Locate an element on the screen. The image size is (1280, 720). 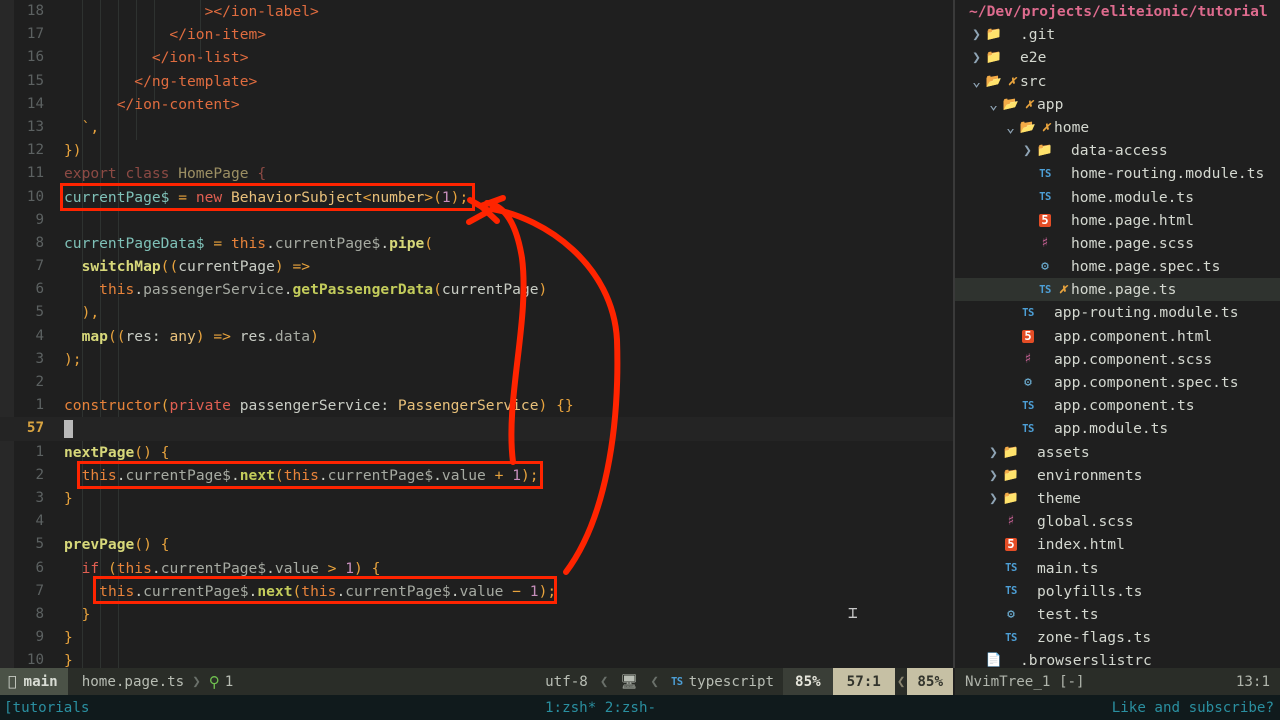
code-line: 4 map((res: any) => res.data) is located at coordinates (476, 336).